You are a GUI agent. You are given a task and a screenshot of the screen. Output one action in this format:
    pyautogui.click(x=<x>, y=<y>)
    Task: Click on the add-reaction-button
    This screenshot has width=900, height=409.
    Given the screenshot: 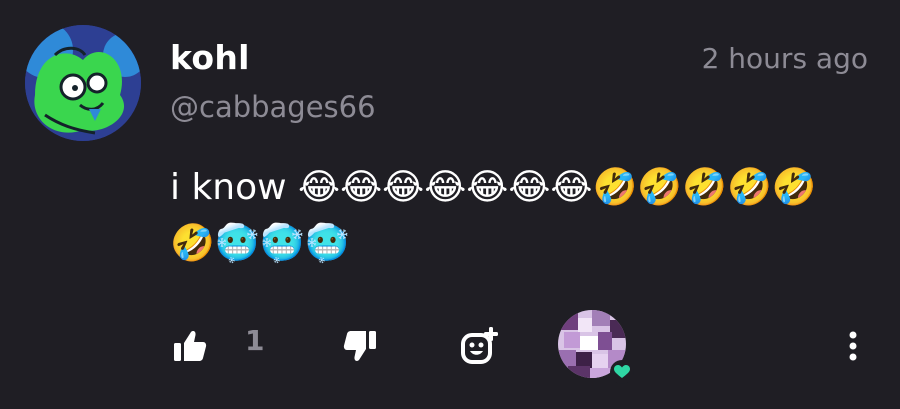 What is the action you would take?
    pyautogui.click(x=480, y=346)
    